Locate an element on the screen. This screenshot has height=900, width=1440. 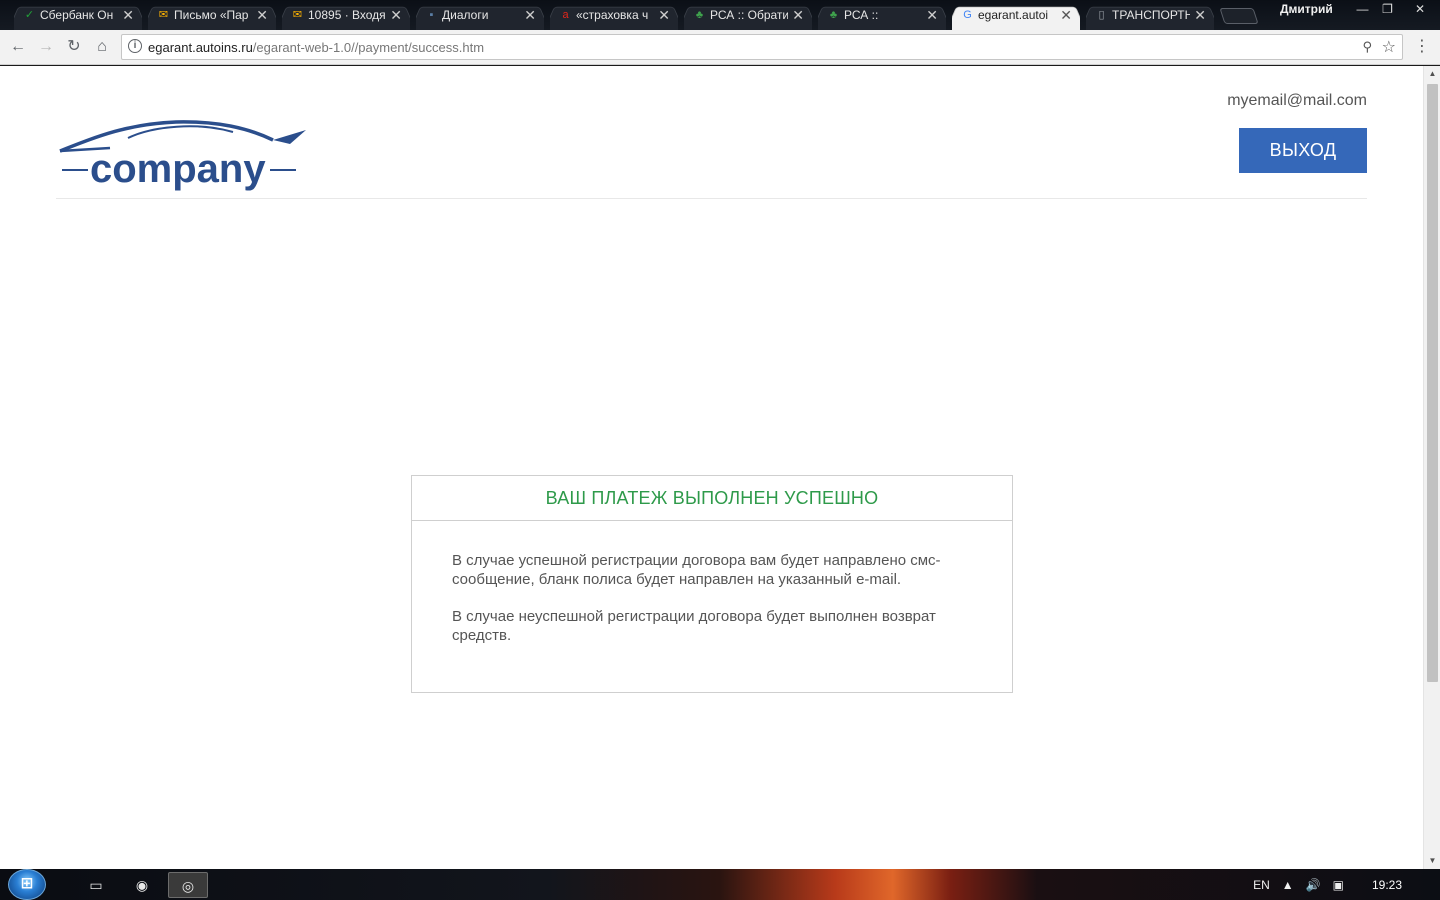
windows-taskbar: ⊞ ▭ ◉ ◎ EN ▲ 🔊 ▣ 19:23 is located at coordinates (720, 884).